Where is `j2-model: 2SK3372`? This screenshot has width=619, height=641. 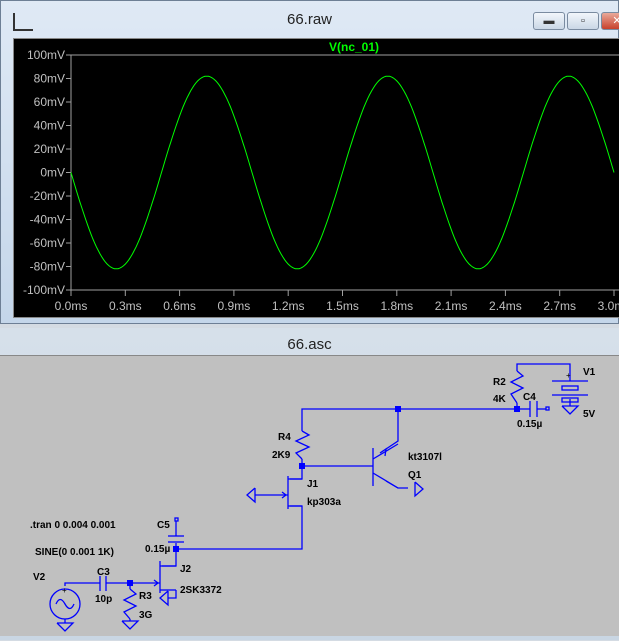
j2-model: 2SK3372 is located at coordinates (201, 590).